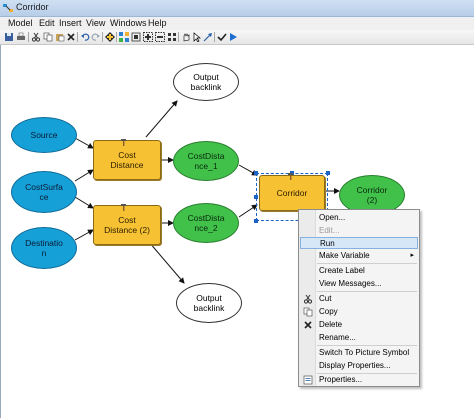  I want to click on model-builder-icon, so click(8, 8).